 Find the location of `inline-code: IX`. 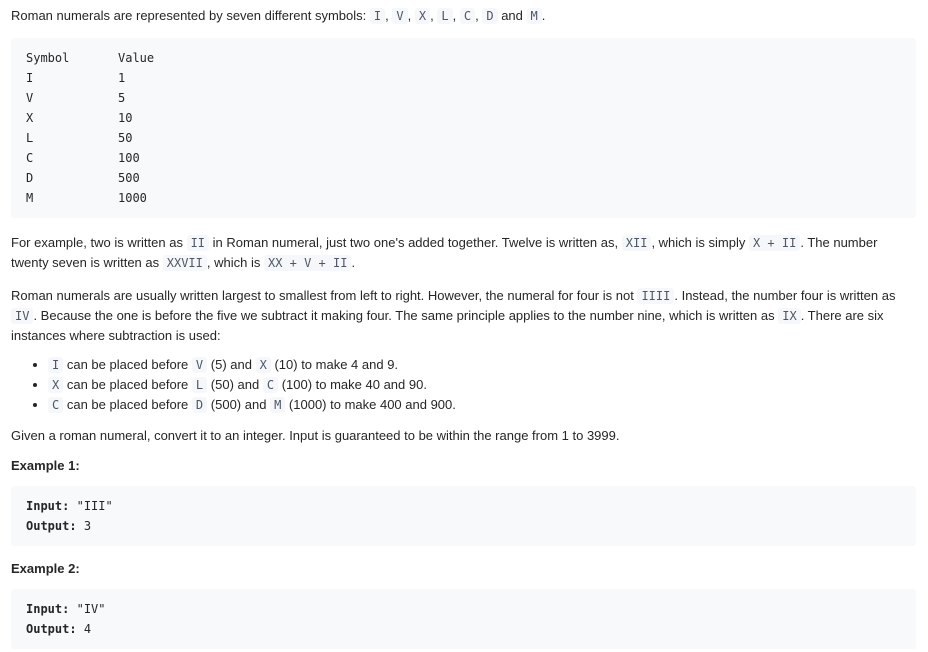

inline-code: IX is located at coordinates (789, 316).